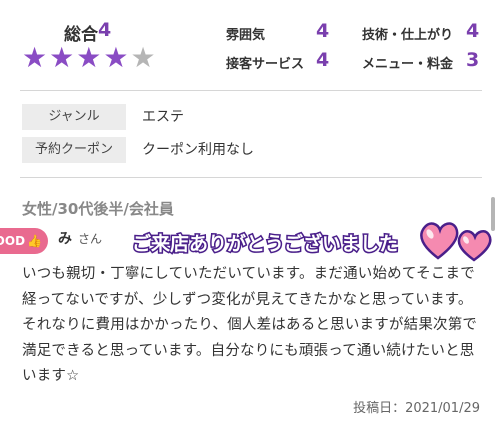 This screenshot has height=434, width=500. What do you see at coordinates (246, 35) in the screenshot?
I see `rating-atmosphere-label: 雰囲気` at bounding box center [246, 35].